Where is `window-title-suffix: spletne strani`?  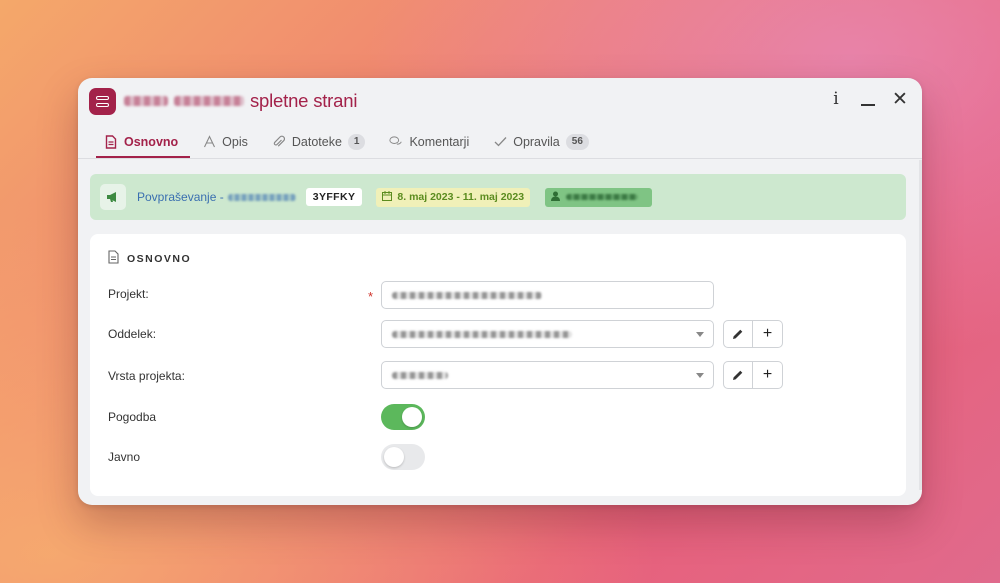
window-title-suffix: spletne strani is located at coordinates (304, 100).